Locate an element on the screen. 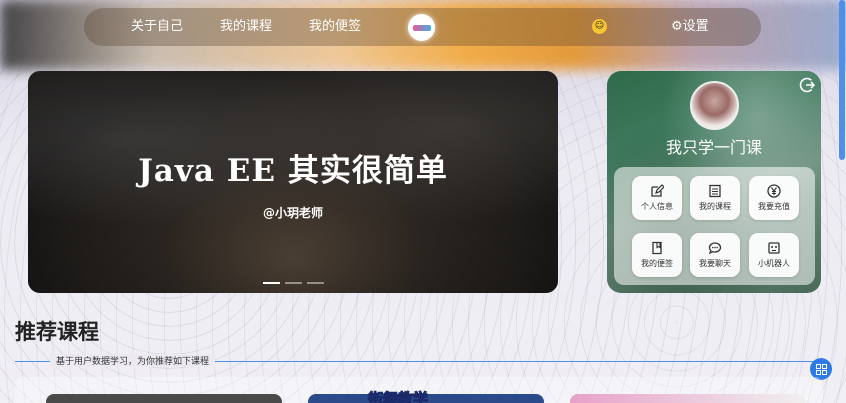  nav-about-me: 关于自己 is located at coordinates (157, 27).